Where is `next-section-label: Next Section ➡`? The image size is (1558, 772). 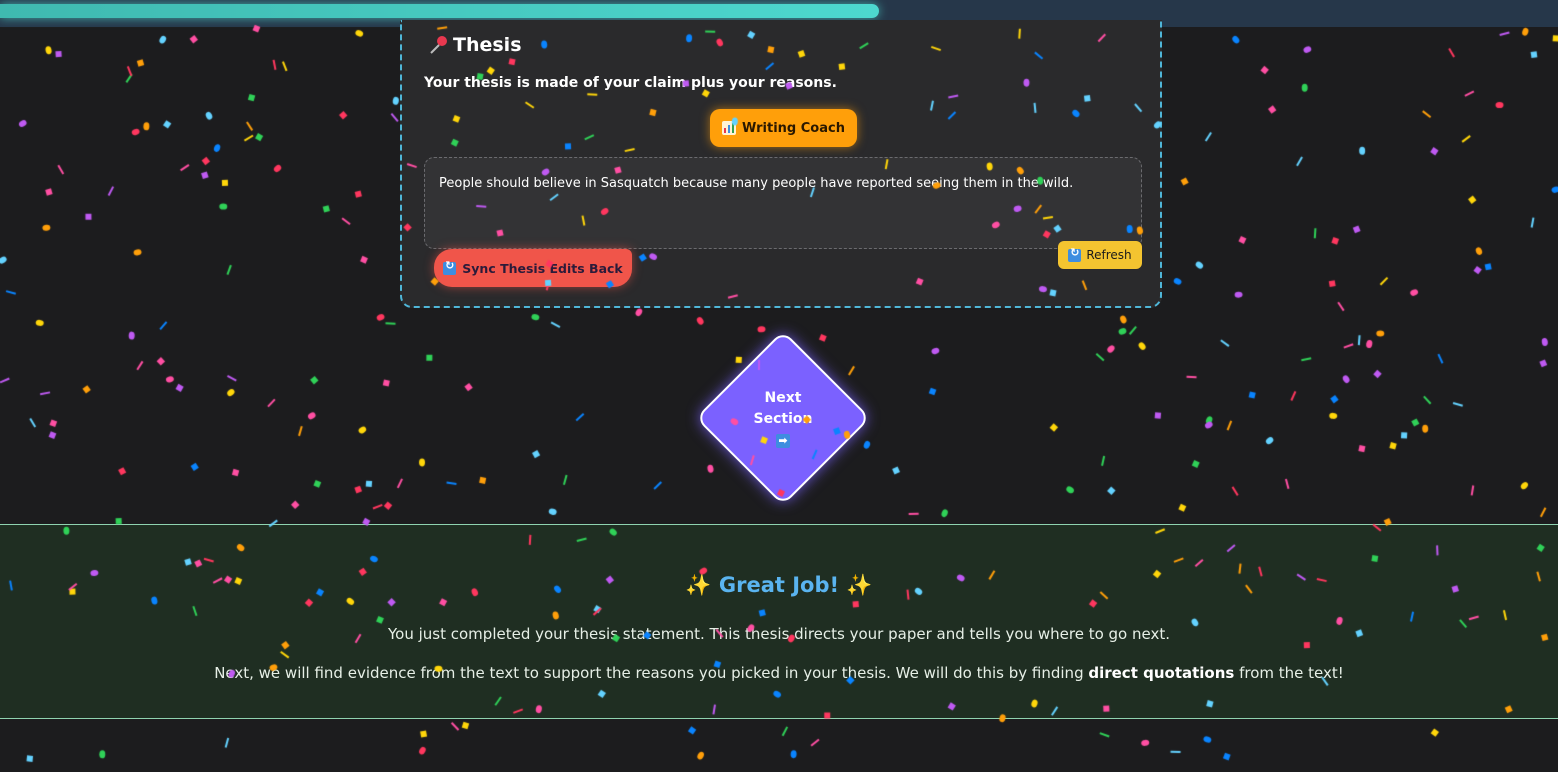 next-section-label: Next Section ➡ is located at coordinates (783, 419).